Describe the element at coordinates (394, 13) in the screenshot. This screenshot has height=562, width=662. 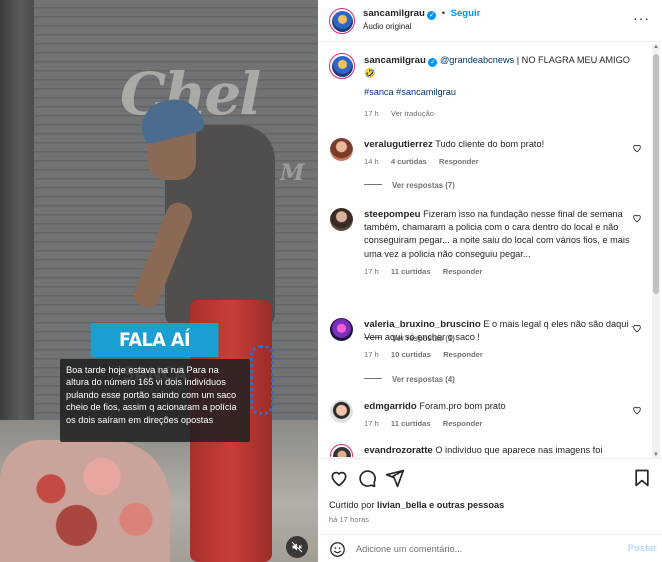
I see `header-username: sancamilgrau` at that location.